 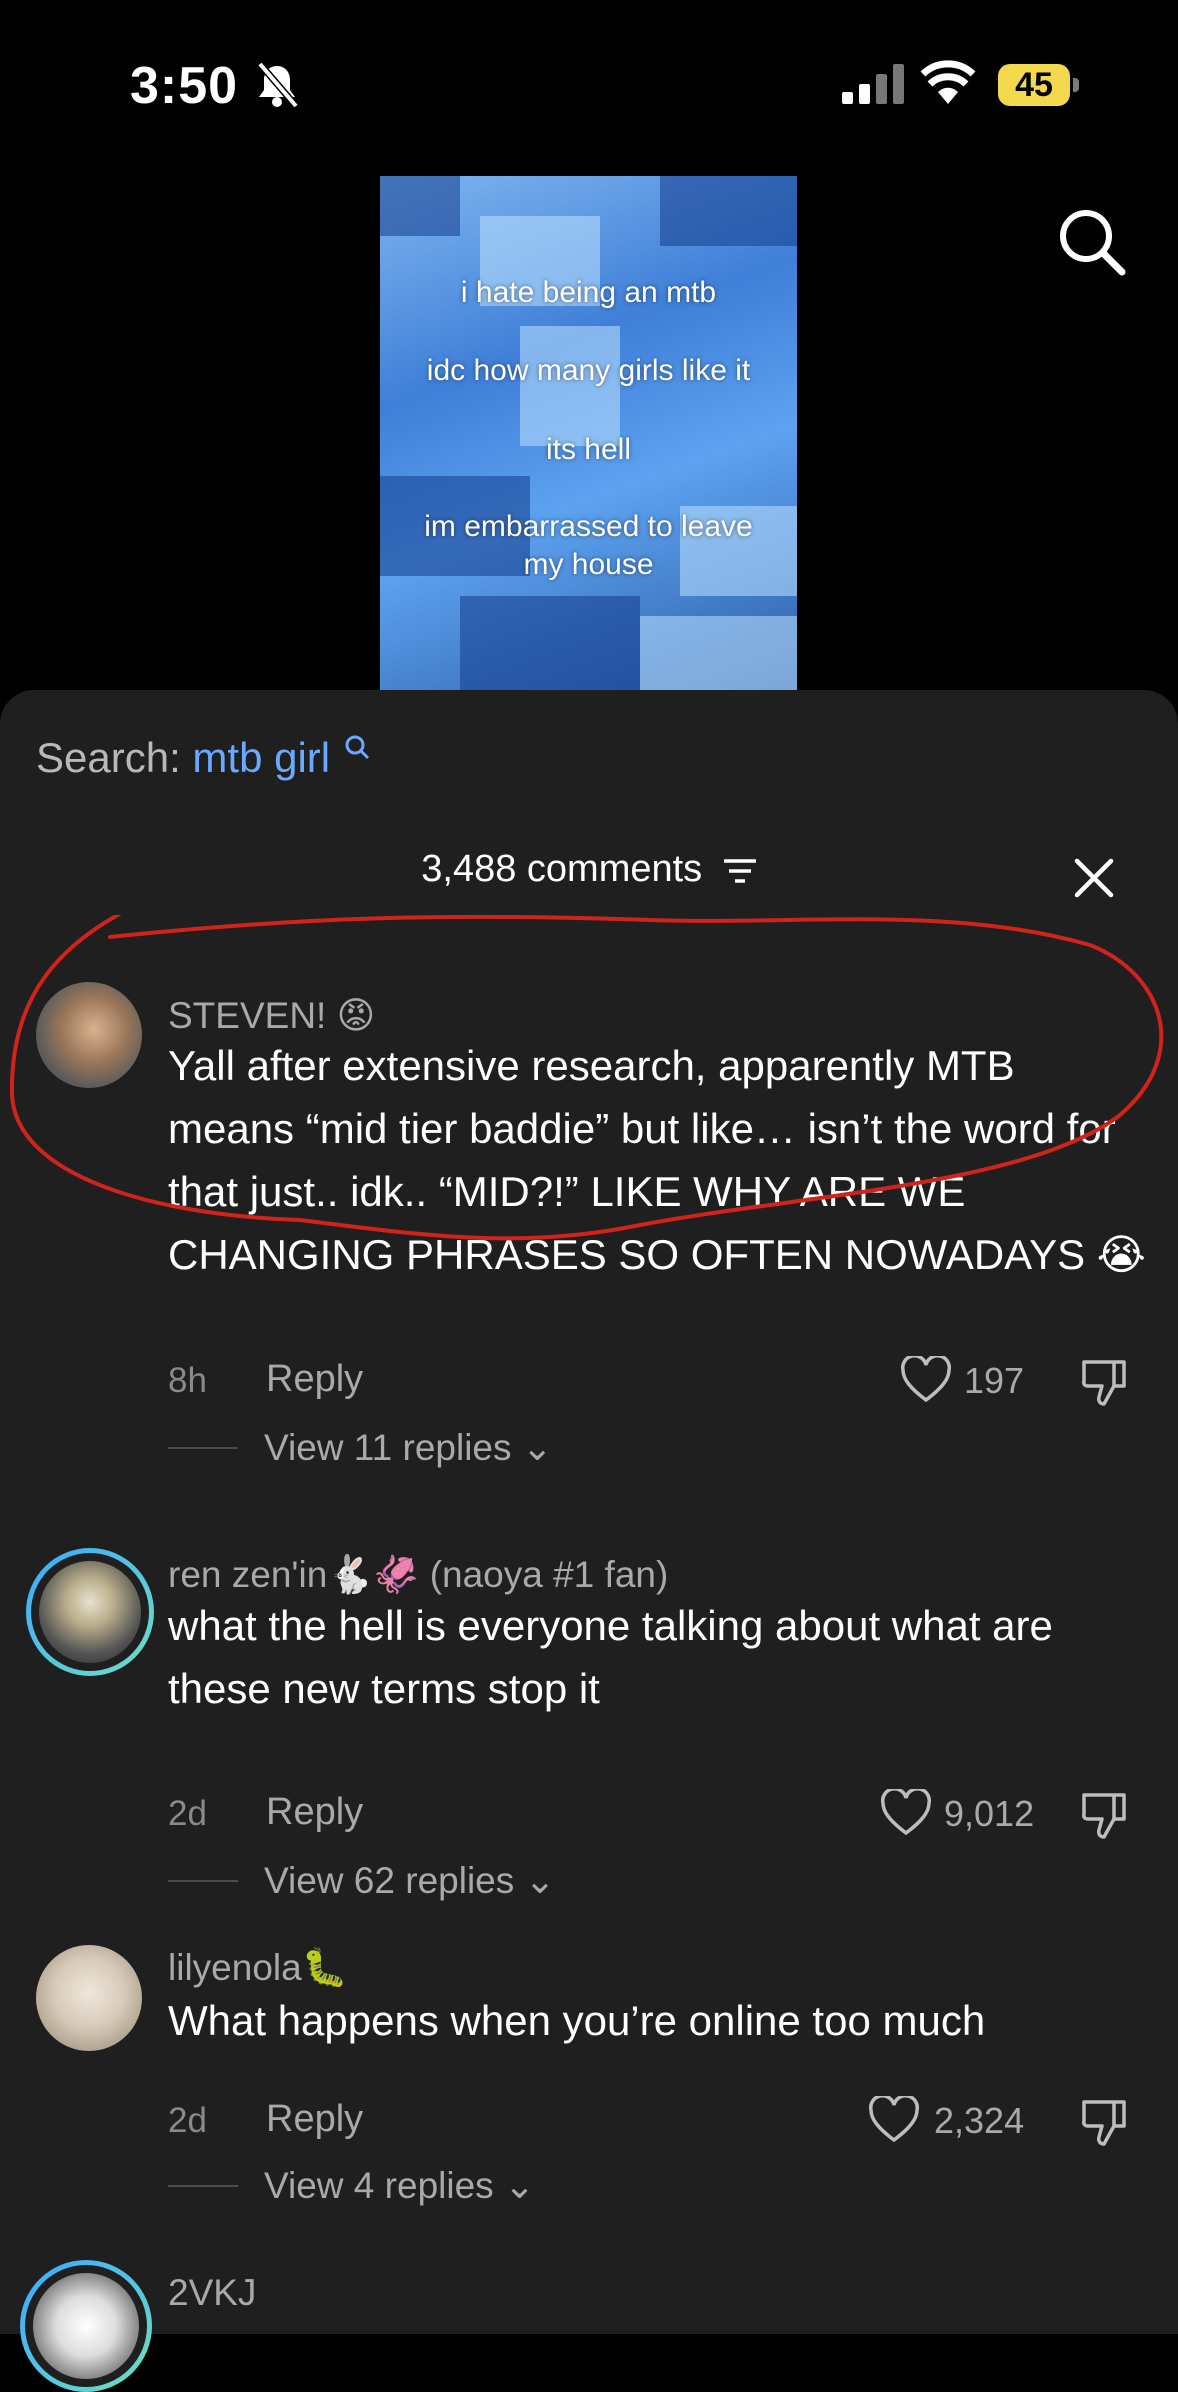 What do you see at coordinates (261, 757) in the screenshot?
I see `search-term-link: mtb girl` at bounding box center [261, 757].